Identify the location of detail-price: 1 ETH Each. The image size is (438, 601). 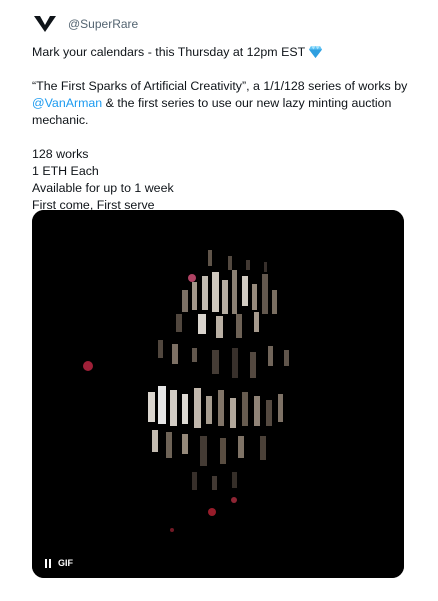
(65, 171).